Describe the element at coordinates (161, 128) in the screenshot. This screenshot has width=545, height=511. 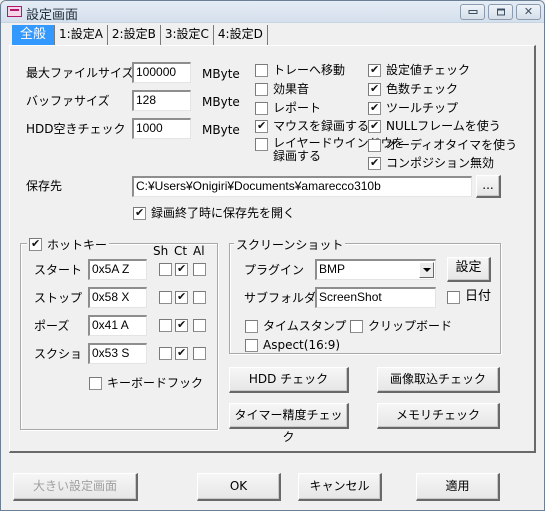
I see `hdd-free-check-input: 1000` at that location.